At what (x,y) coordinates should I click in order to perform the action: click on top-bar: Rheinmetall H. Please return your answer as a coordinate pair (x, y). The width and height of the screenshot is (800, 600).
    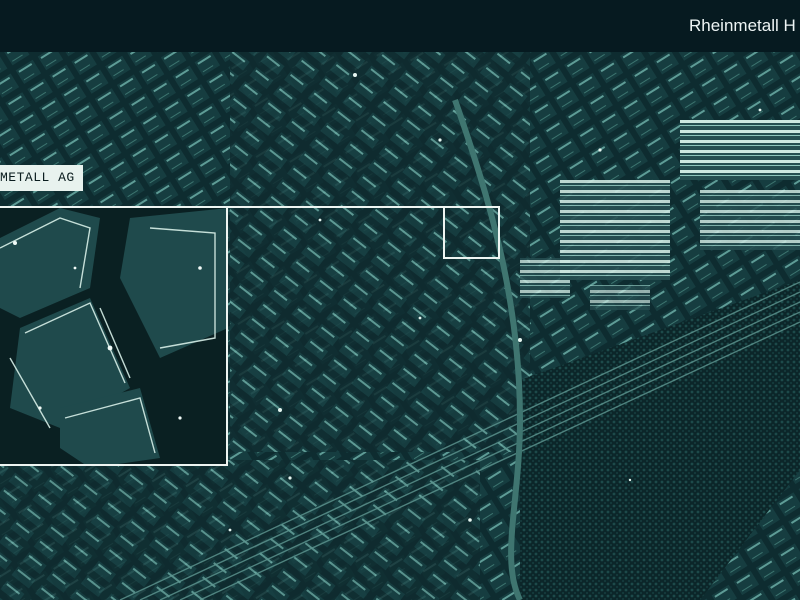
    Looking at the image, I should click on (400, 26).